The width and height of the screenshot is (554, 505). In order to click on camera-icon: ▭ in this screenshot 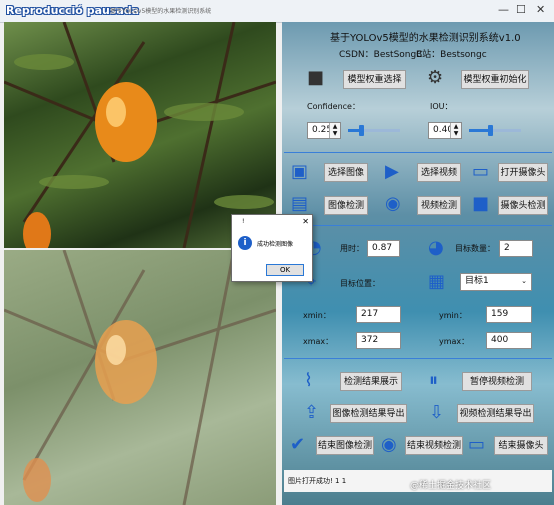, I will do `click(481, 171)`.